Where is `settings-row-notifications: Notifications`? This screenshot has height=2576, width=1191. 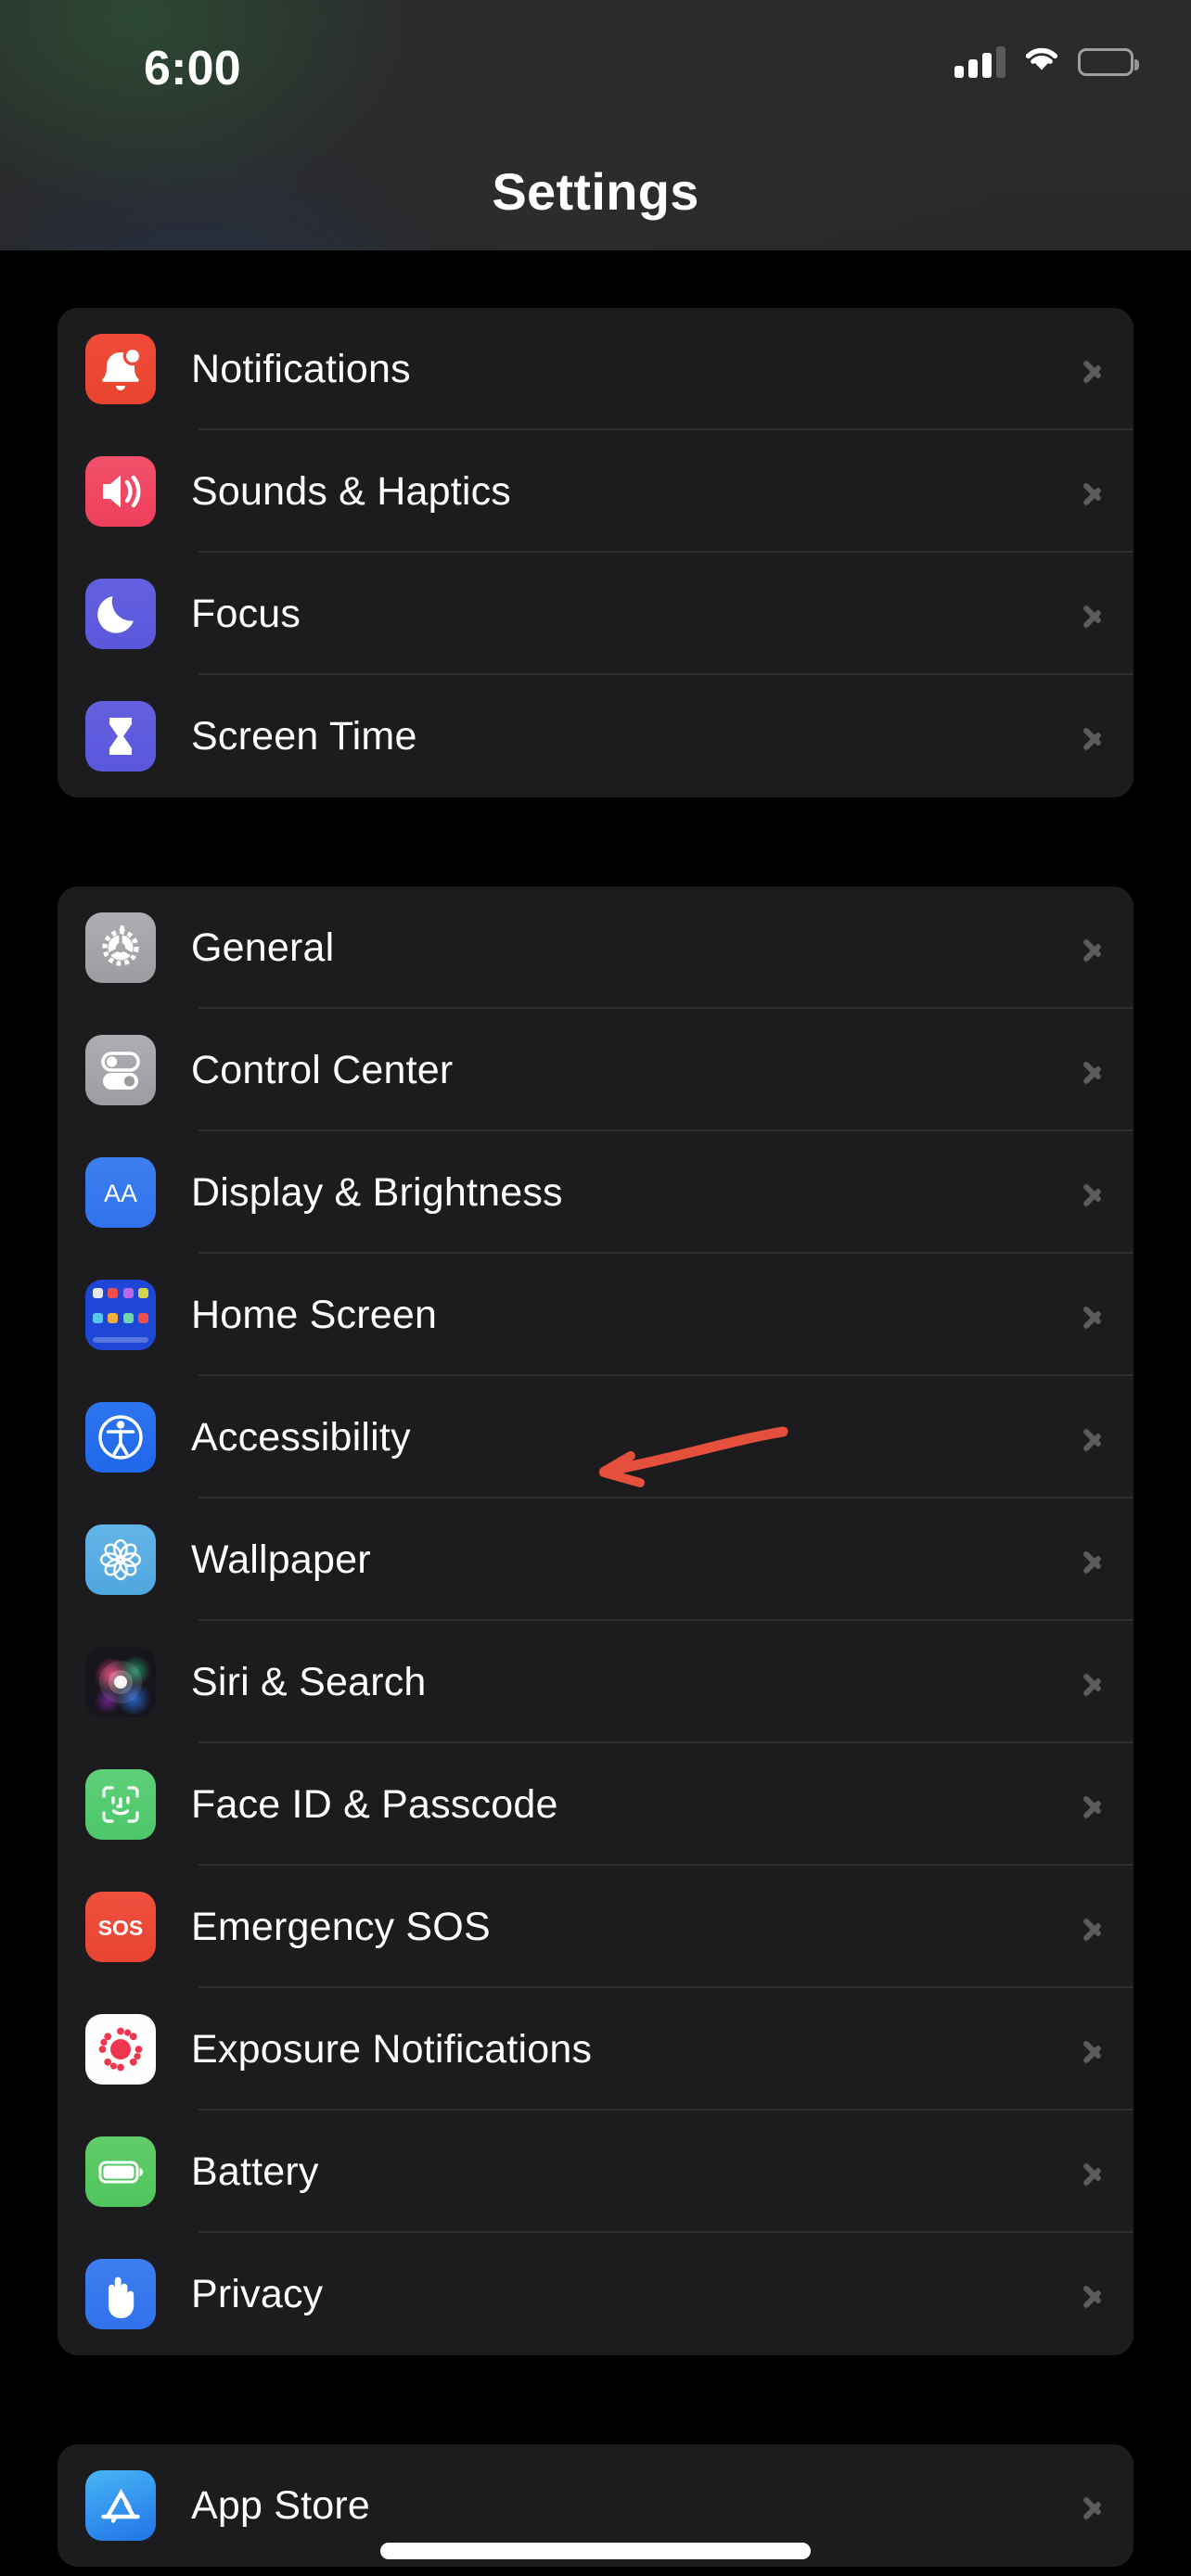
settings-row-notifications: Notifications is located at coordinates (595, 369).